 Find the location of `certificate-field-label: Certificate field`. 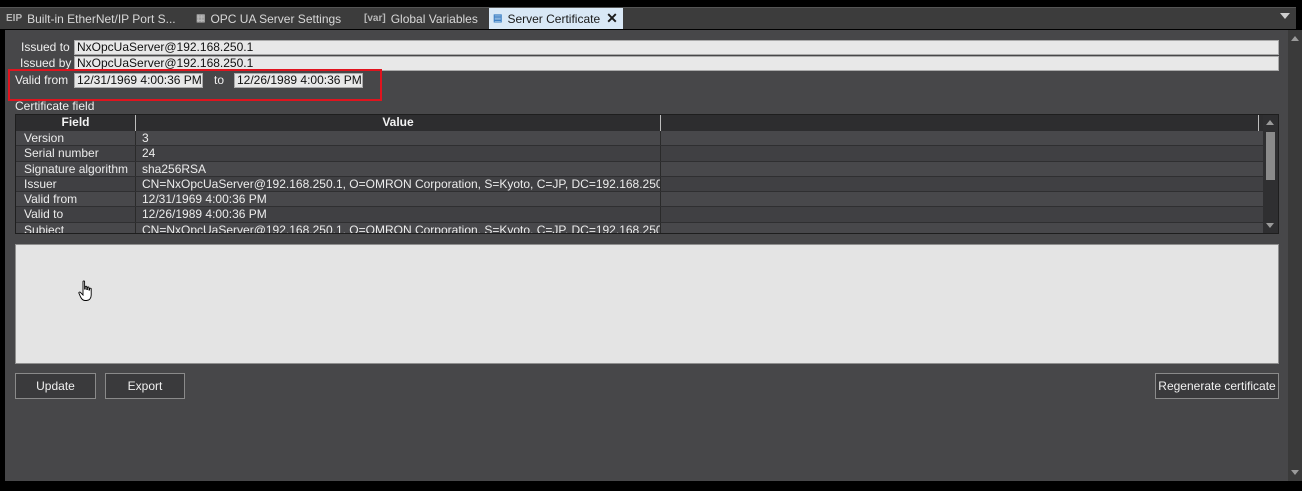

certificate-field-label: Certificate field is located at coordinates (55, 106).